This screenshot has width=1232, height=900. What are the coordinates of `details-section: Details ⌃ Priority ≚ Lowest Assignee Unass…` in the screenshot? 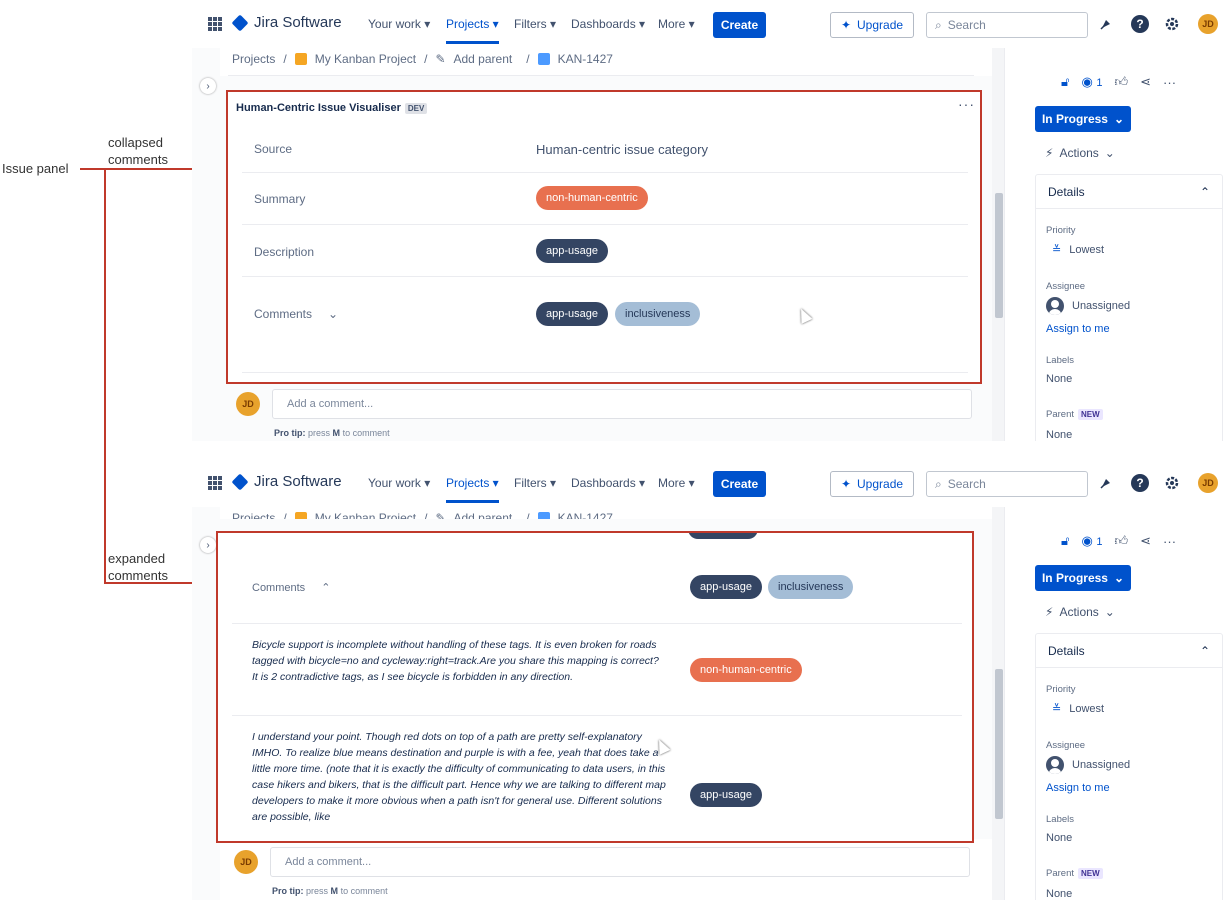 It's located at (1129, 307).